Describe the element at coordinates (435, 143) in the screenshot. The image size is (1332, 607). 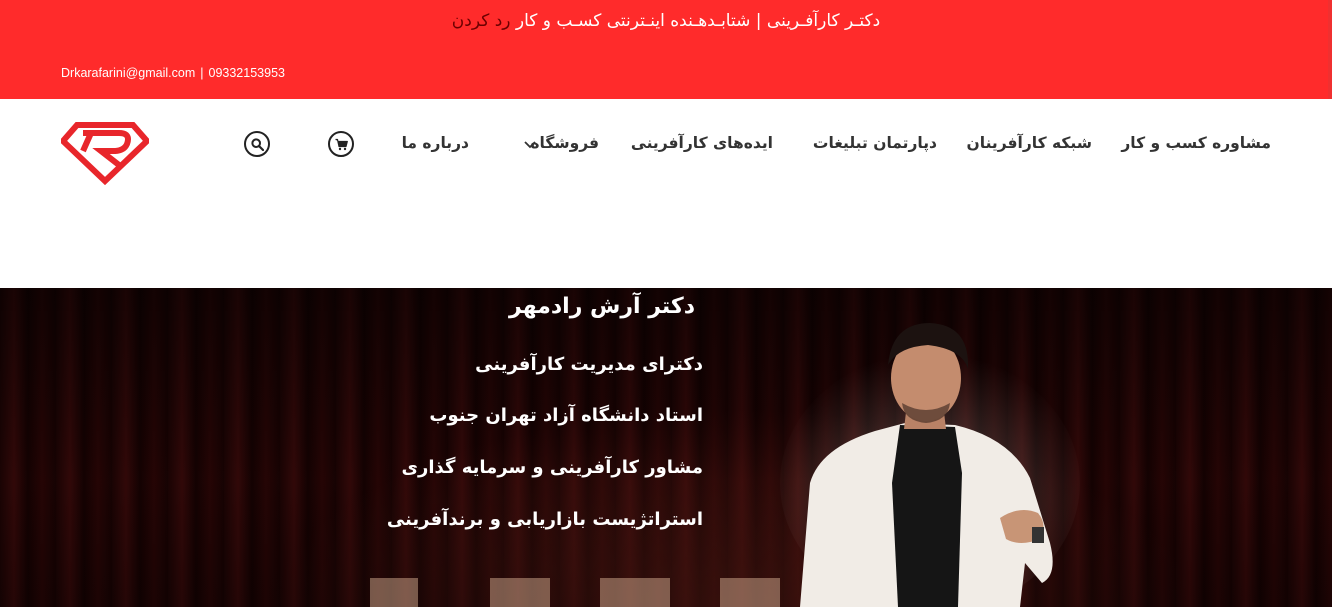
I see `nav-item-about-us: درباره ما` at that location.